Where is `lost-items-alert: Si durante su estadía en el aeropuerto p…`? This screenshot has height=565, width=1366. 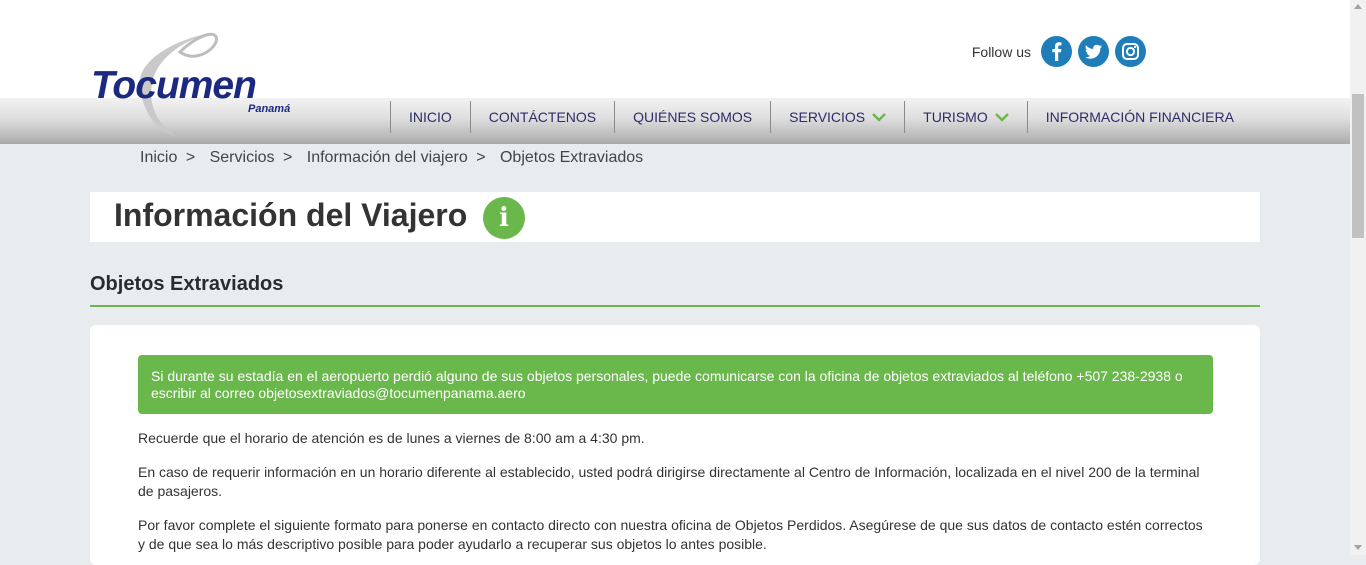 lost-items-alert: Si durante su estadía en el aeropuerto p… is located at coordinates (675, 384).